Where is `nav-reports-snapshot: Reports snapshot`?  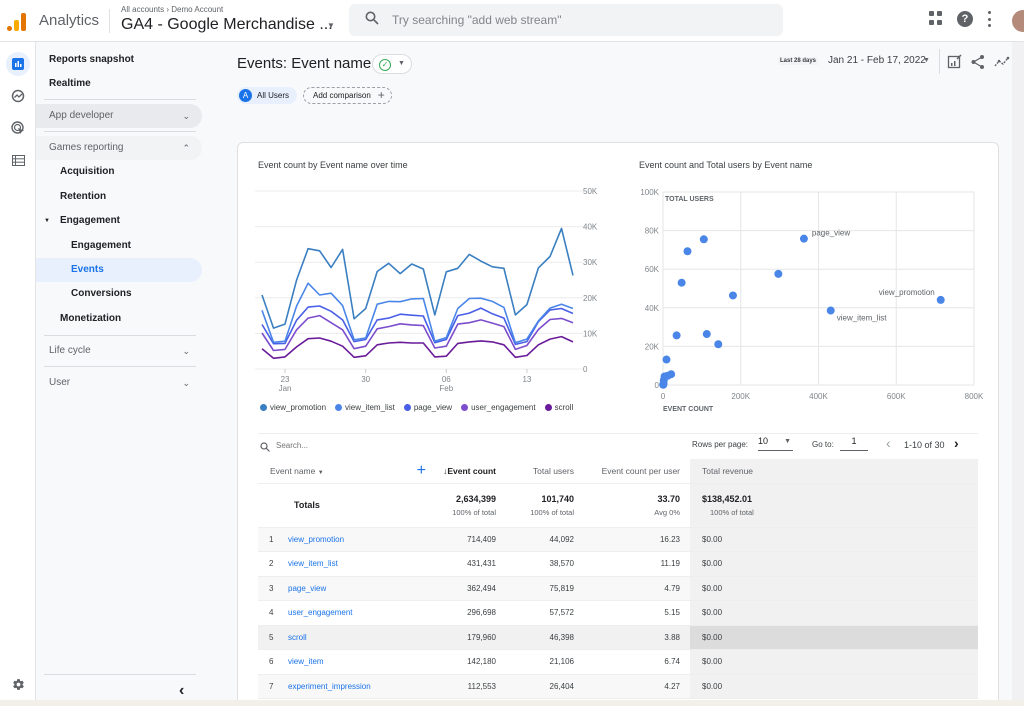 nav-reports-snapshot: Reports snapshot is located at coordinates (119, 60).